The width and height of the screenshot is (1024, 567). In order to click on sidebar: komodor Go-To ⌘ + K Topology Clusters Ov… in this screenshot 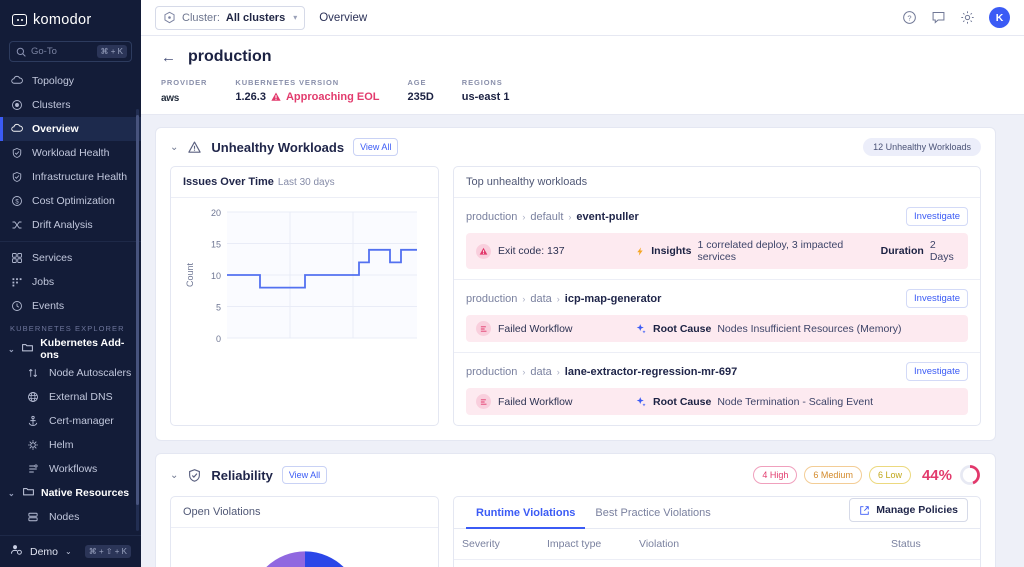, I will do `click(70, 283)`.